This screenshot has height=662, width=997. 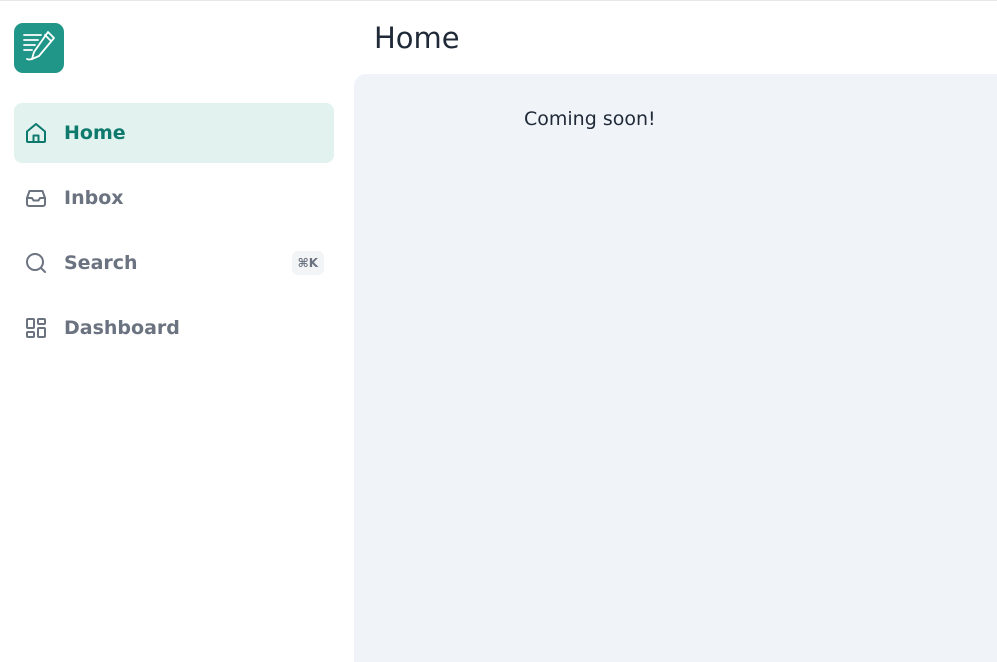 I want to click on keyboard-shortcut-badge: ⌘K, so click(x=307, y=263).